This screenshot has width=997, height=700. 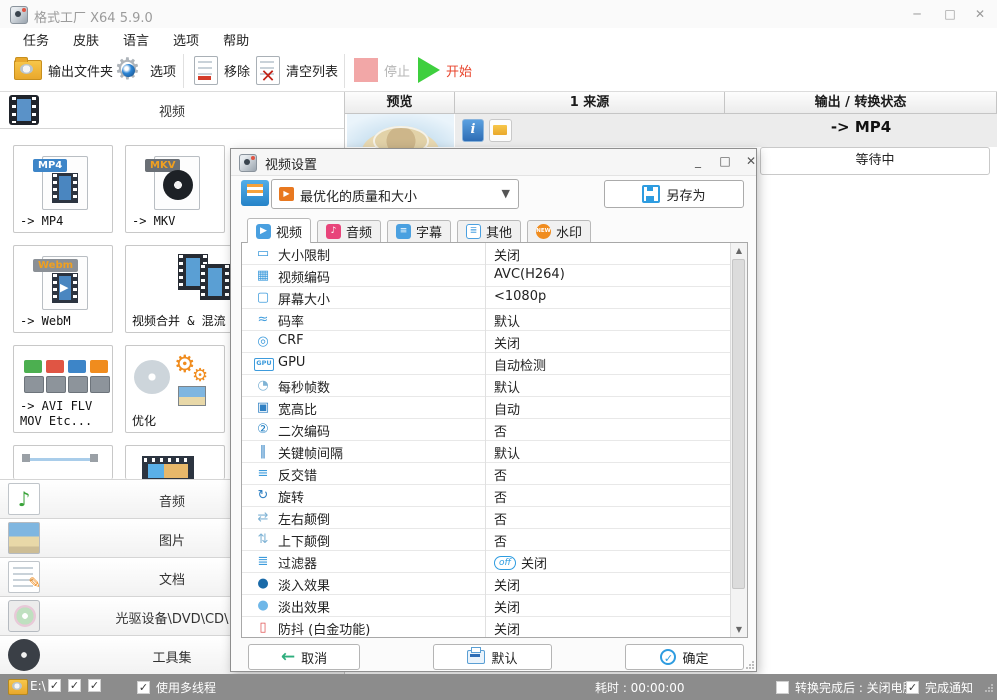 I want to click on chevron-down-icon: ▼, so click(x=505, y=193).